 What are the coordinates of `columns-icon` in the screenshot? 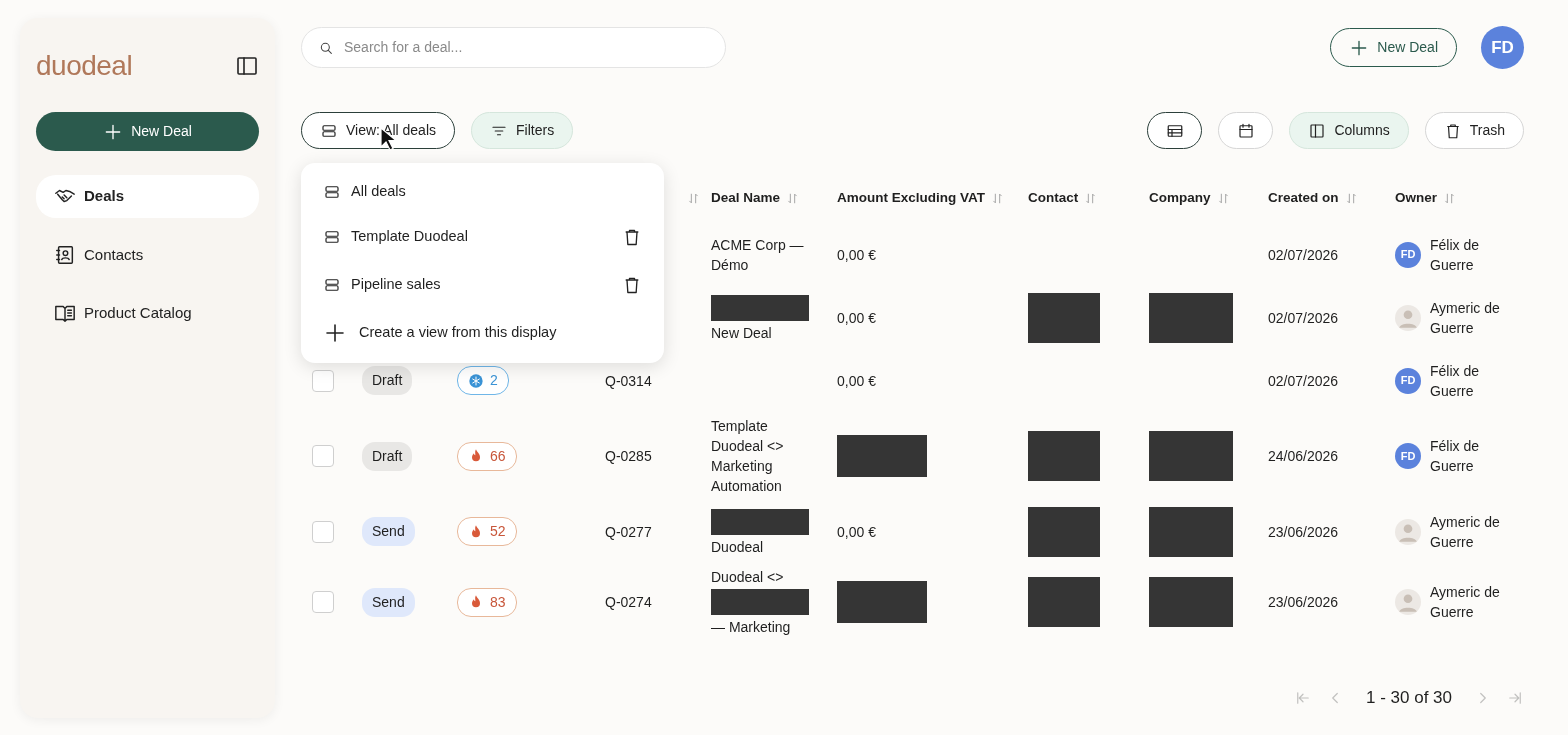 It's located at (1317, 130).